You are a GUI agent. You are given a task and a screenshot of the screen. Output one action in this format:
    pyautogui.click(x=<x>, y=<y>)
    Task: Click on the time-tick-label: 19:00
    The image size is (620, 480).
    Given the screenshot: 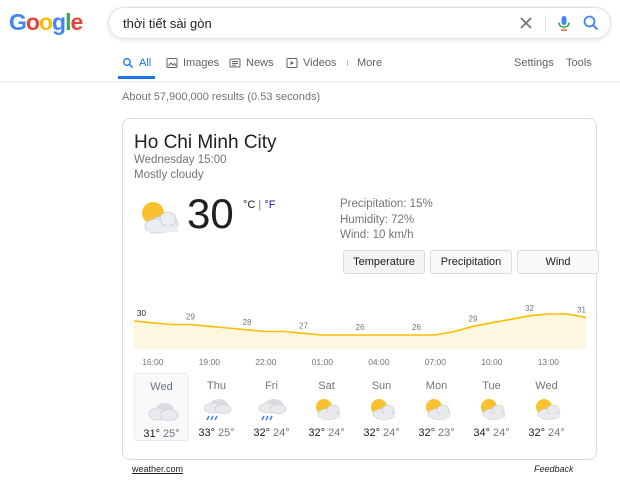 What is the action you would take?
    pyautogui.click(x=210, y=362)
    